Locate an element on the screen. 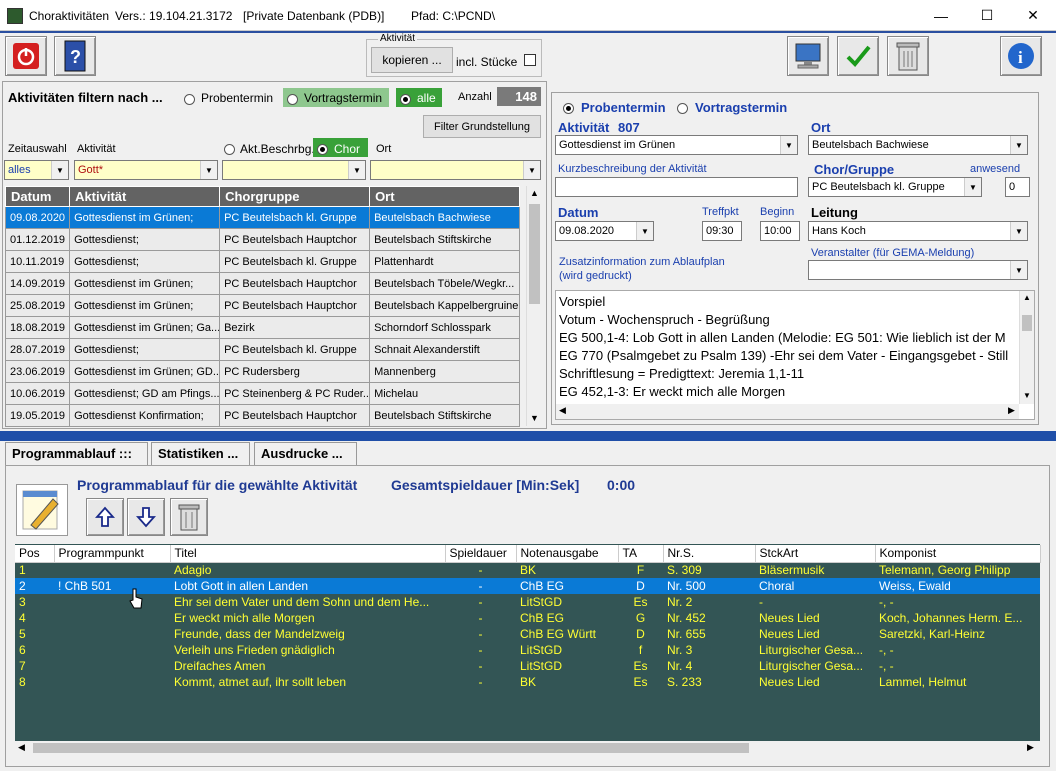 The width and height of the screenshot is (1056, 771). activities-scrollbar: ▲ ▼ is located at coordinates (534, 306).